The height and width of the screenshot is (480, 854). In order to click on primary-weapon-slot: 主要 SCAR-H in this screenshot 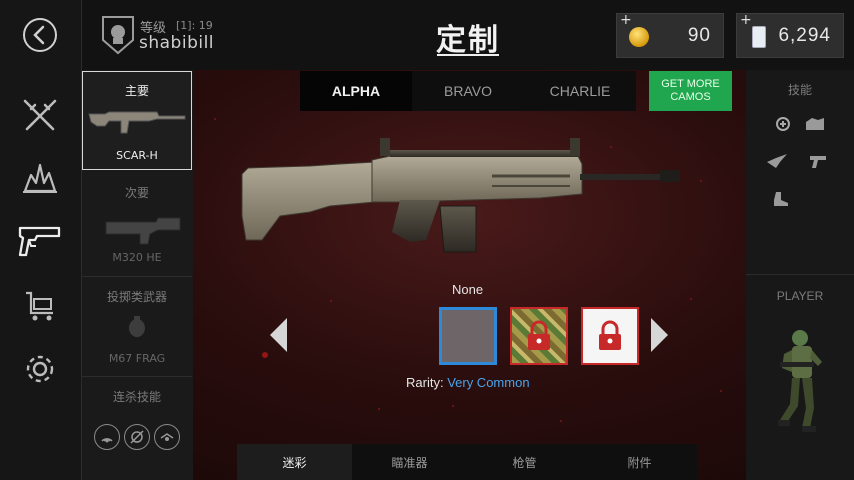, I will do `click(137, 120)`.